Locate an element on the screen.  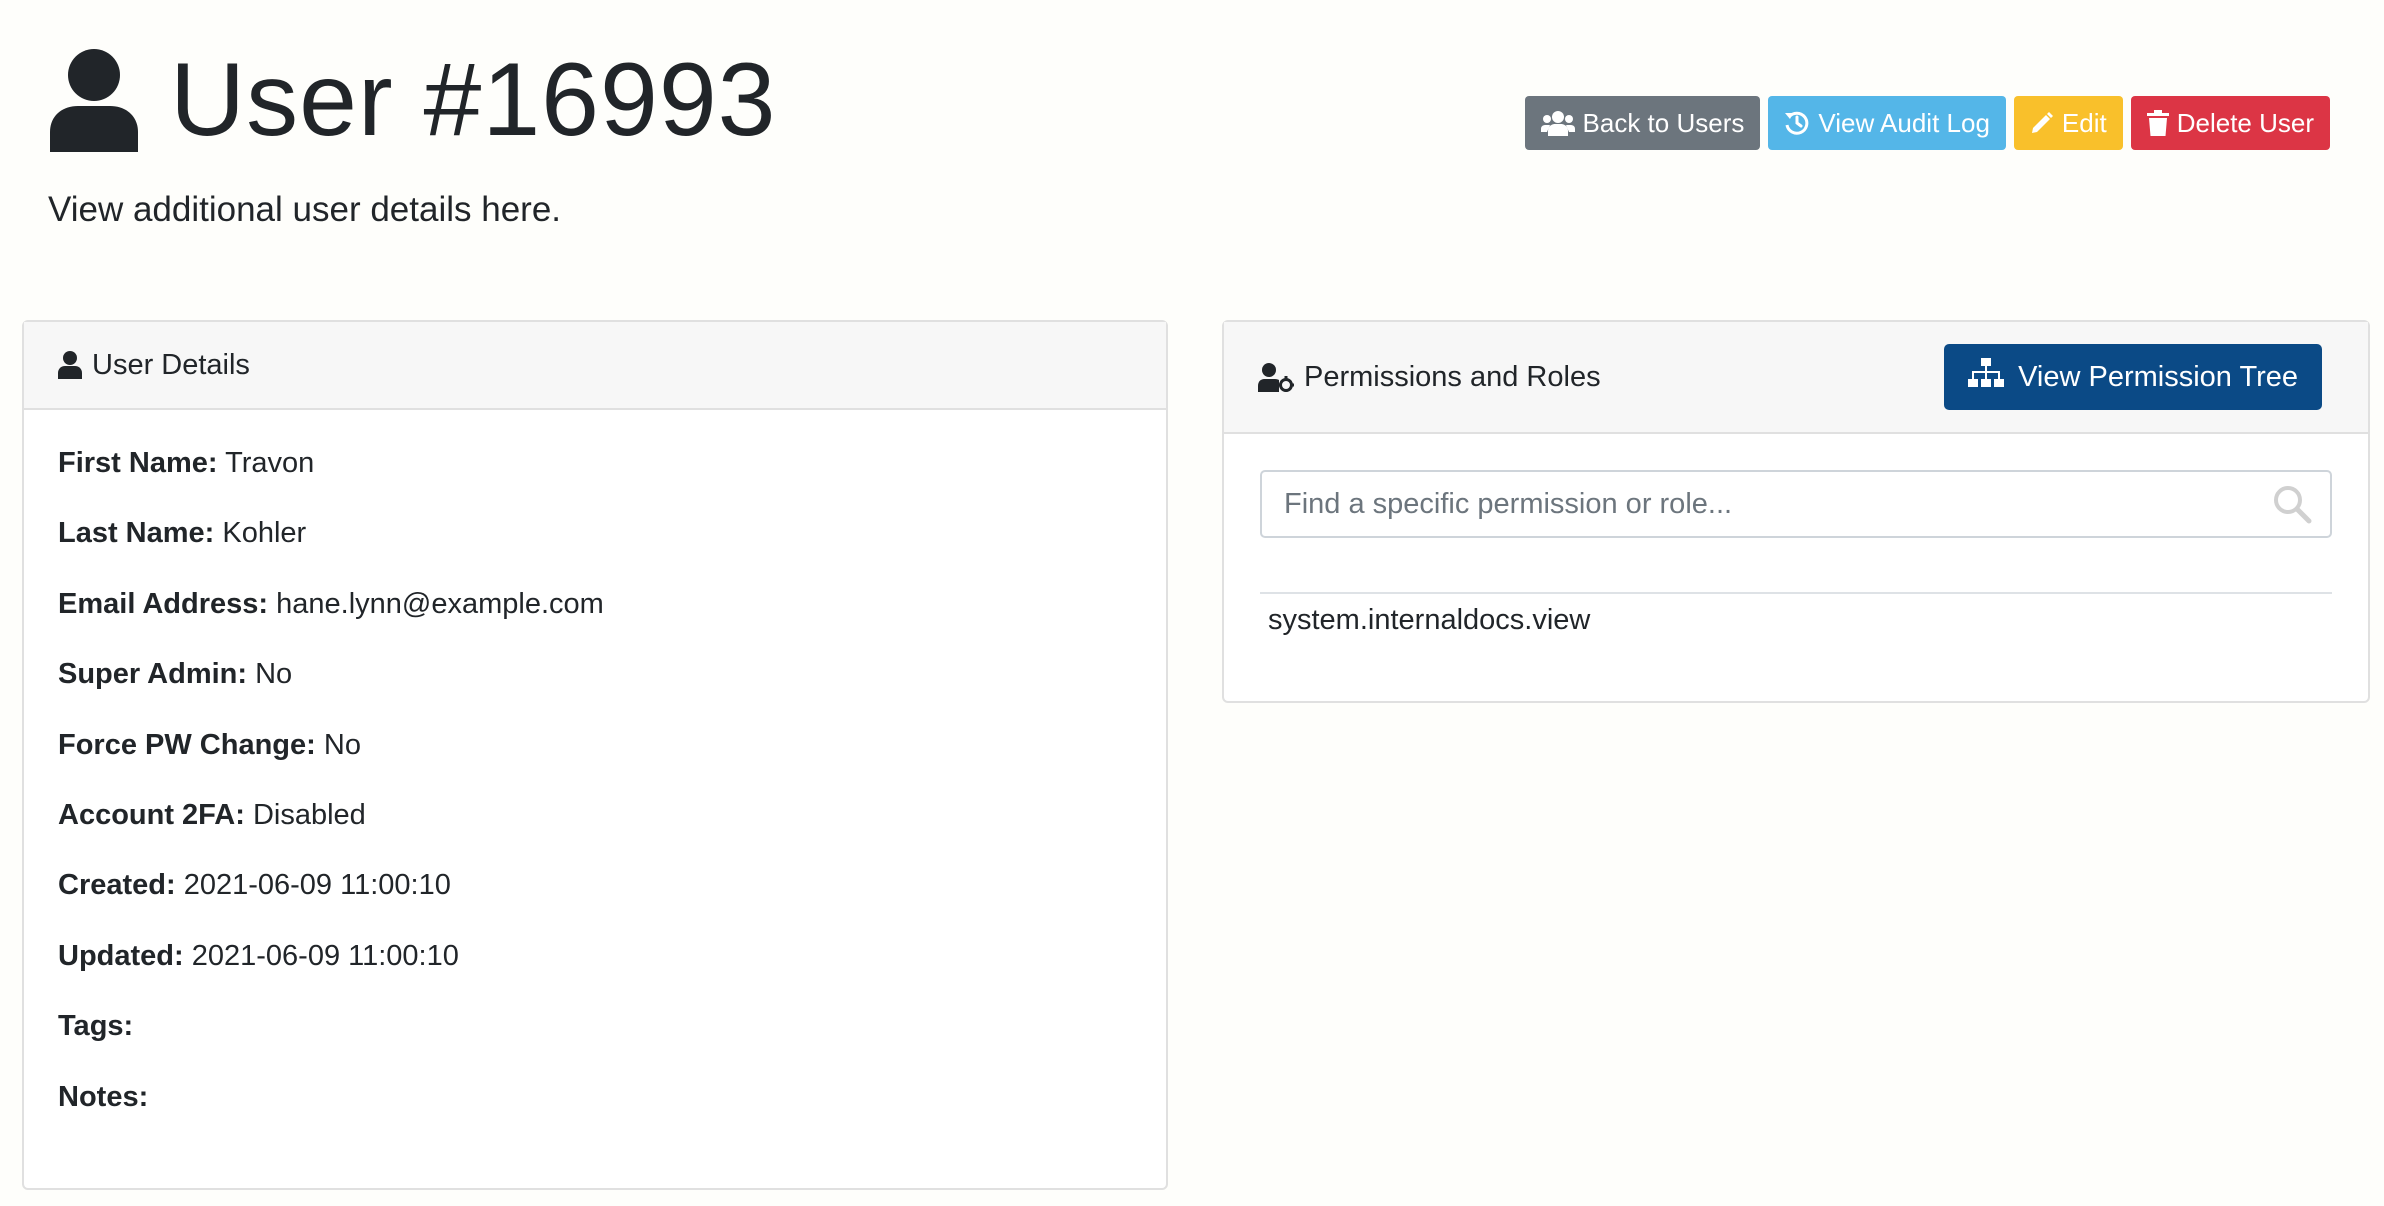
detail-updated: Updated: 2021-06-09 11:00:10 is located at coordinates (595, 974).